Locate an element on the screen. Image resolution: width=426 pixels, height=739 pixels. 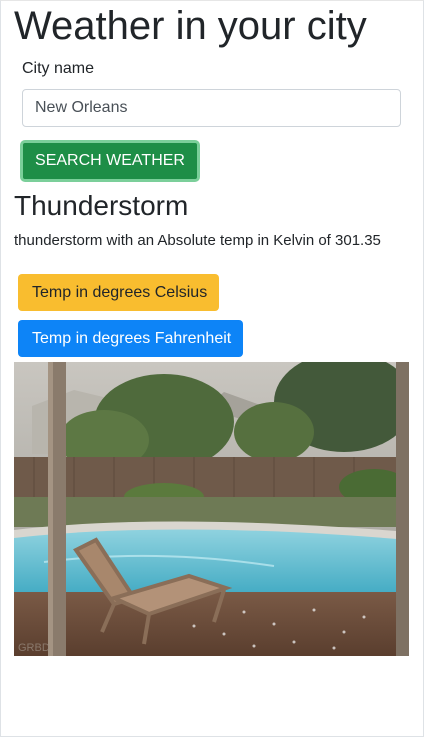
image-watermark: GRBD is located at coordinates (34, 648).